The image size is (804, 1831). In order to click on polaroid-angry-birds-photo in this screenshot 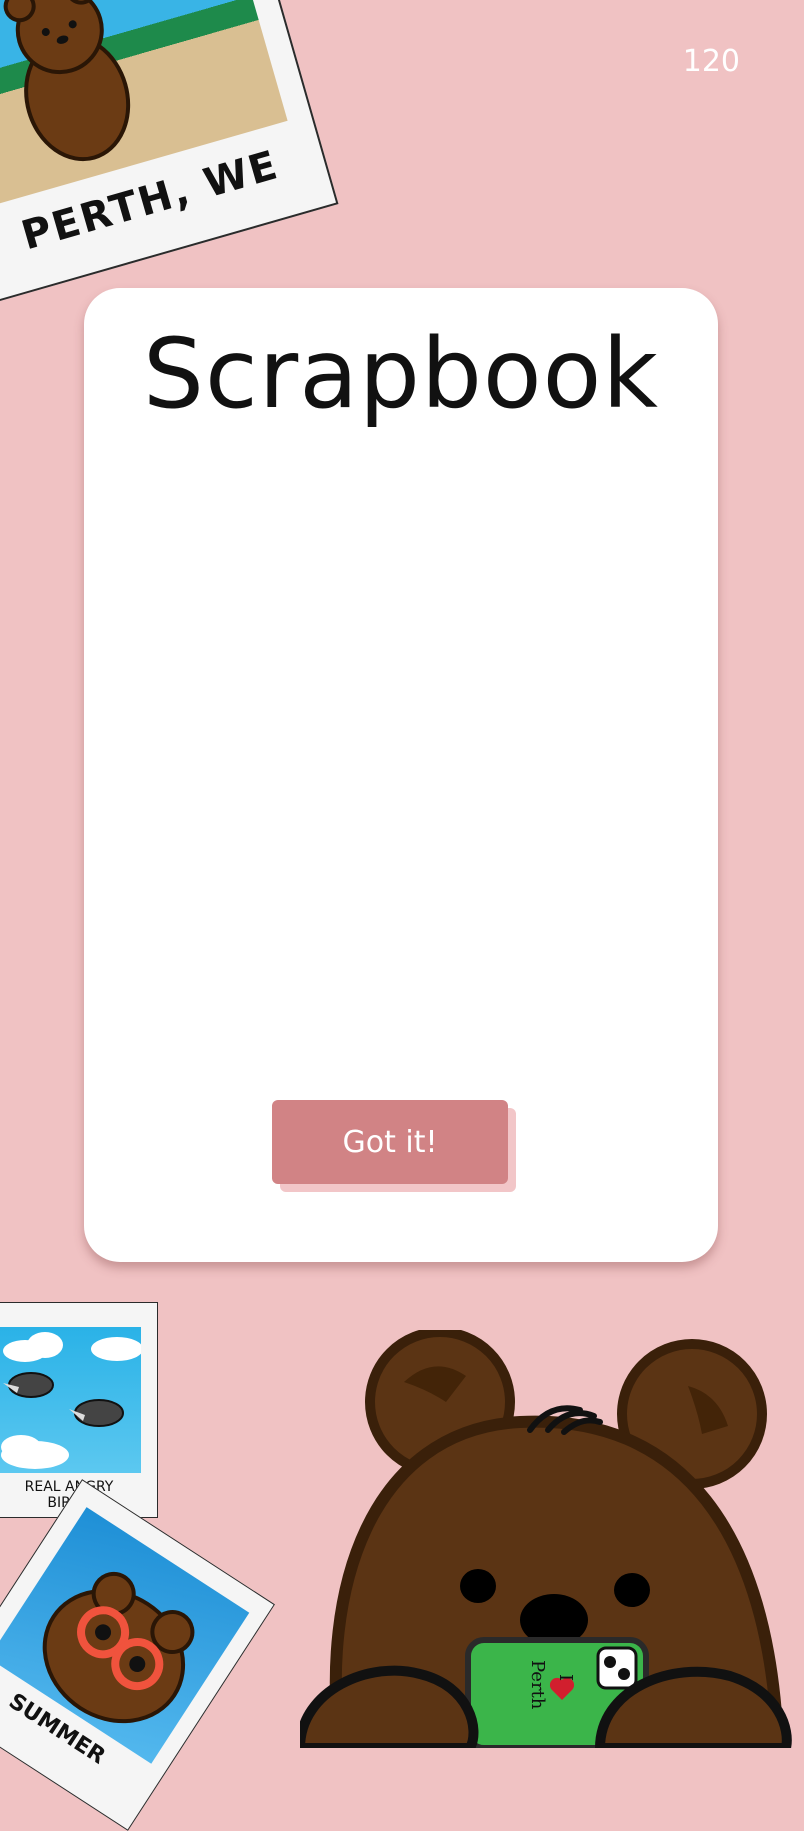, I will do `click(70, 1400)`.